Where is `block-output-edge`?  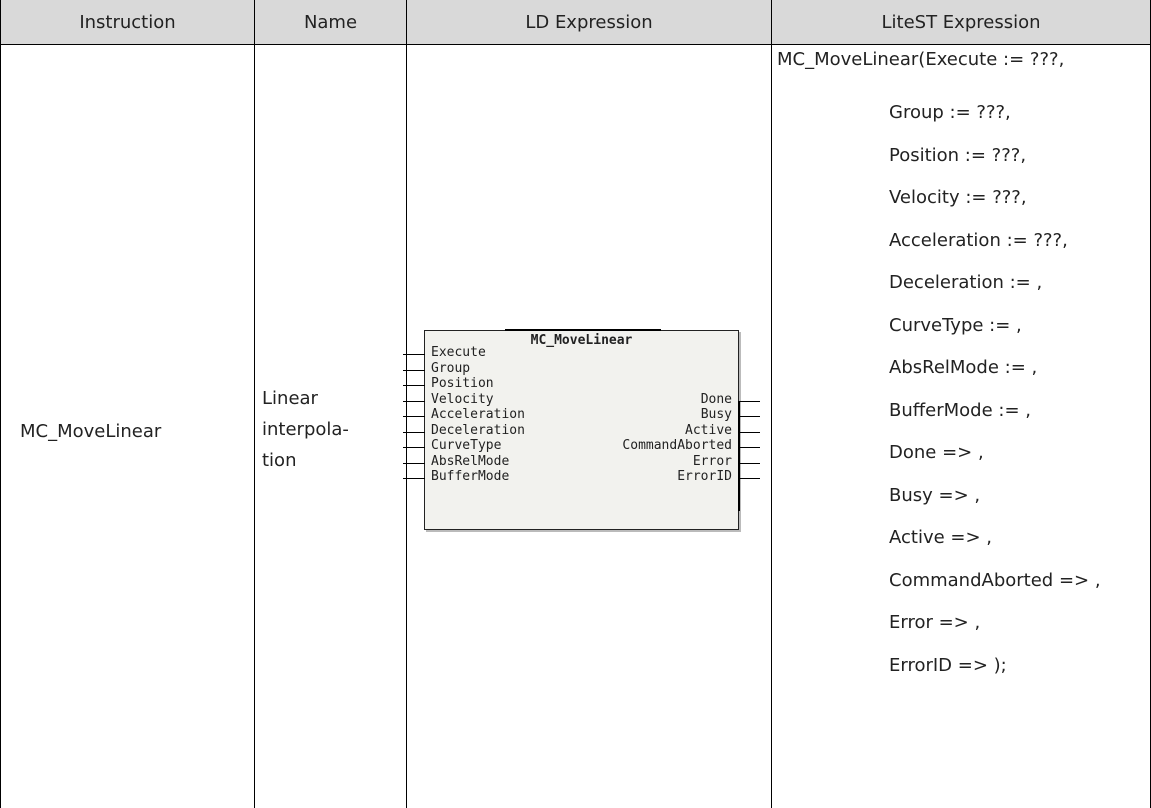 block-output-edge is located at coordinates (739, 456).